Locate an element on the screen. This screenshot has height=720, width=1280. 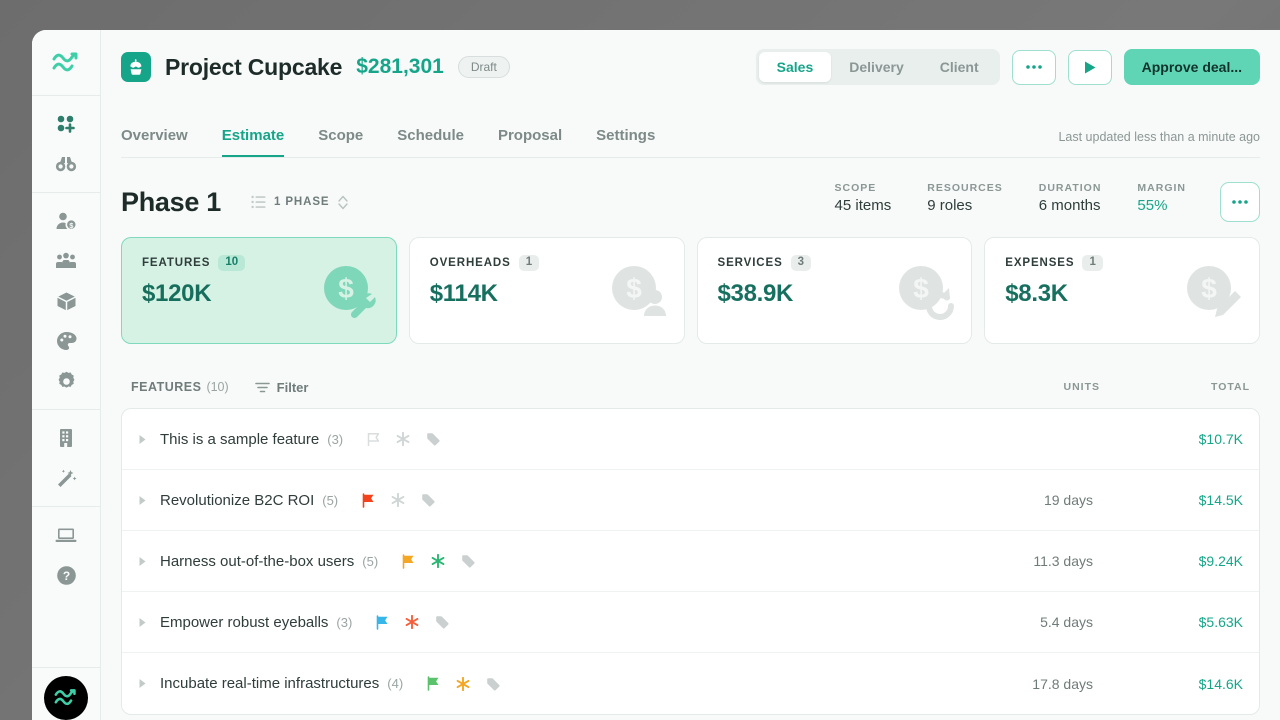
last-updated-text: Last updated less than a minute ago is located at coordinates (1159, 137).